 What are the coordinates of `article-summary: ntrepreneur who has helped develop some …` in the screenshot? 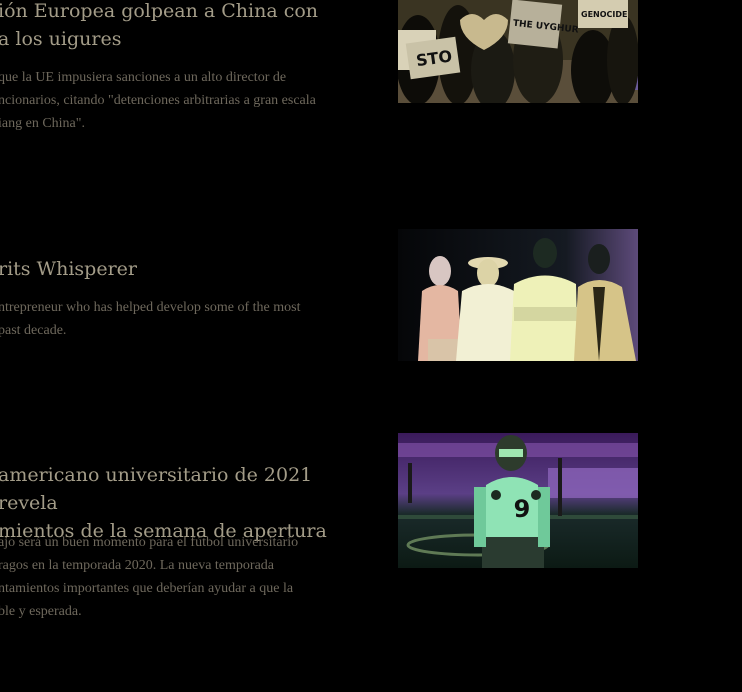 It's located at (150, 319).